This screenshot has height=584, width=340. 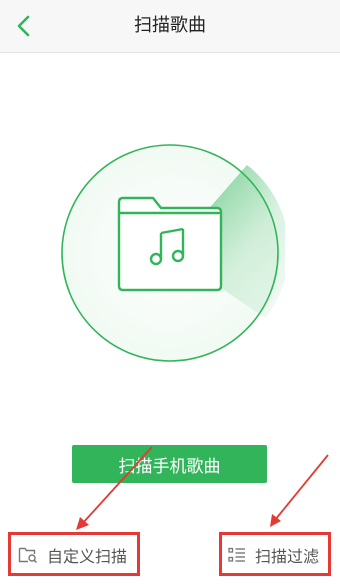 What do you see at coordinates (28, 555) in the screenshot?
I see `folder-search-icon` at bounding box center [28, 555].